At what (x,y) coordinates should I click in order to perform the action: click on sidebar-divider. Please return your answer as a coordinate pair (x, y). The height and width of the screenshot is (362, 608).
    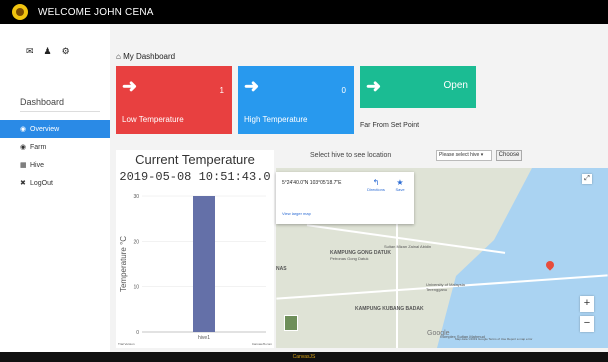
    Looking at the image, I should click on (60, 111).